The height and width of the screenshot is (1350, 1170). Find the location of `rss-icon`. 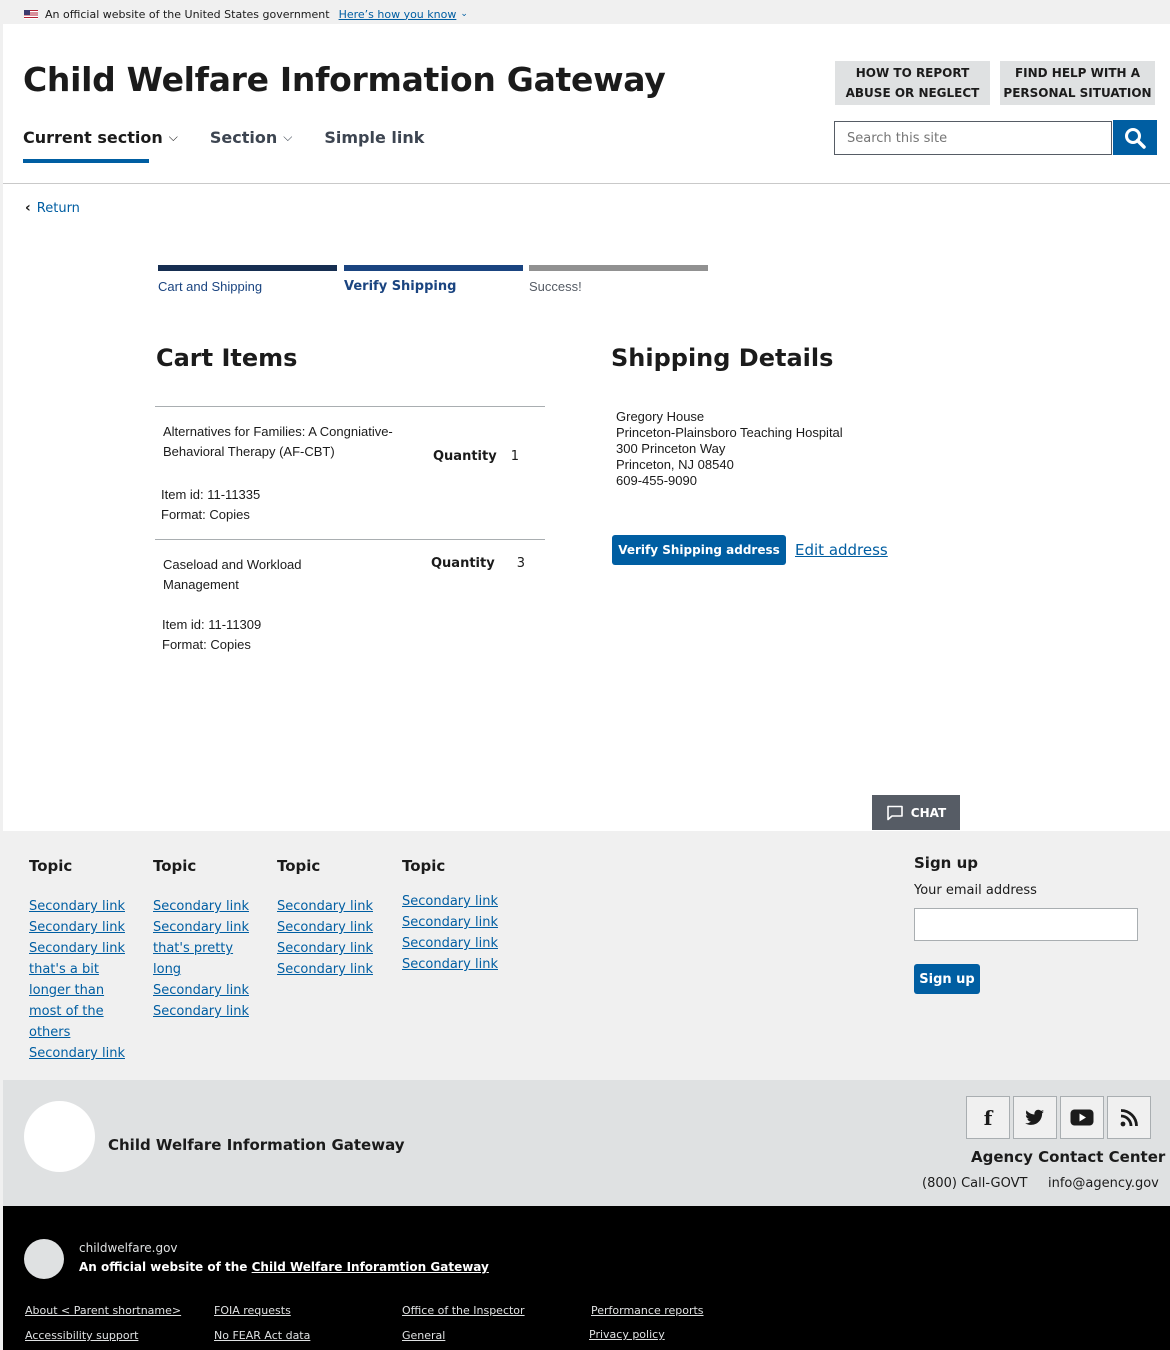

rss-icon is located at coordinates (1129, 1117).